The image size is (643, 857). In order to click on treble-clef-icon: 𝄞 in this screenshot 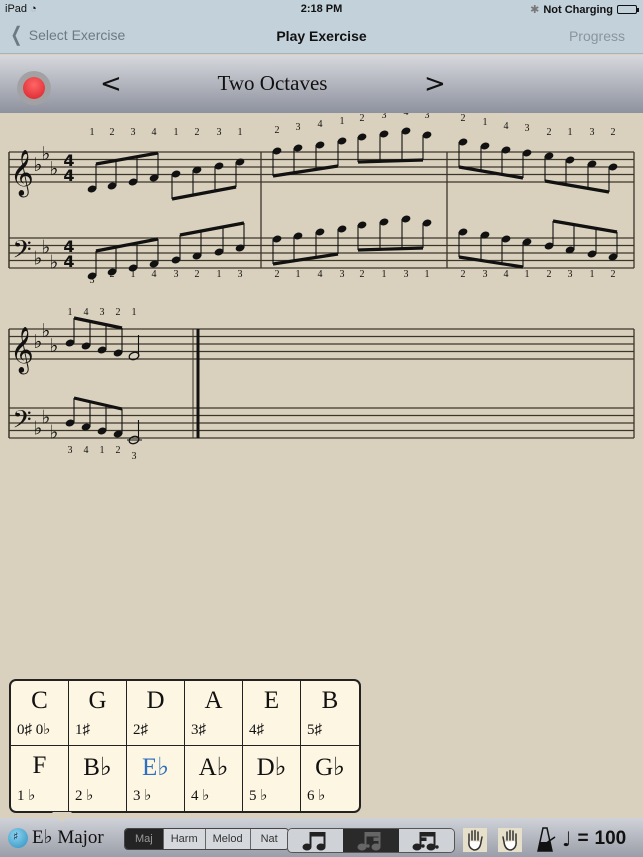, I will do `click(22, 174)`.